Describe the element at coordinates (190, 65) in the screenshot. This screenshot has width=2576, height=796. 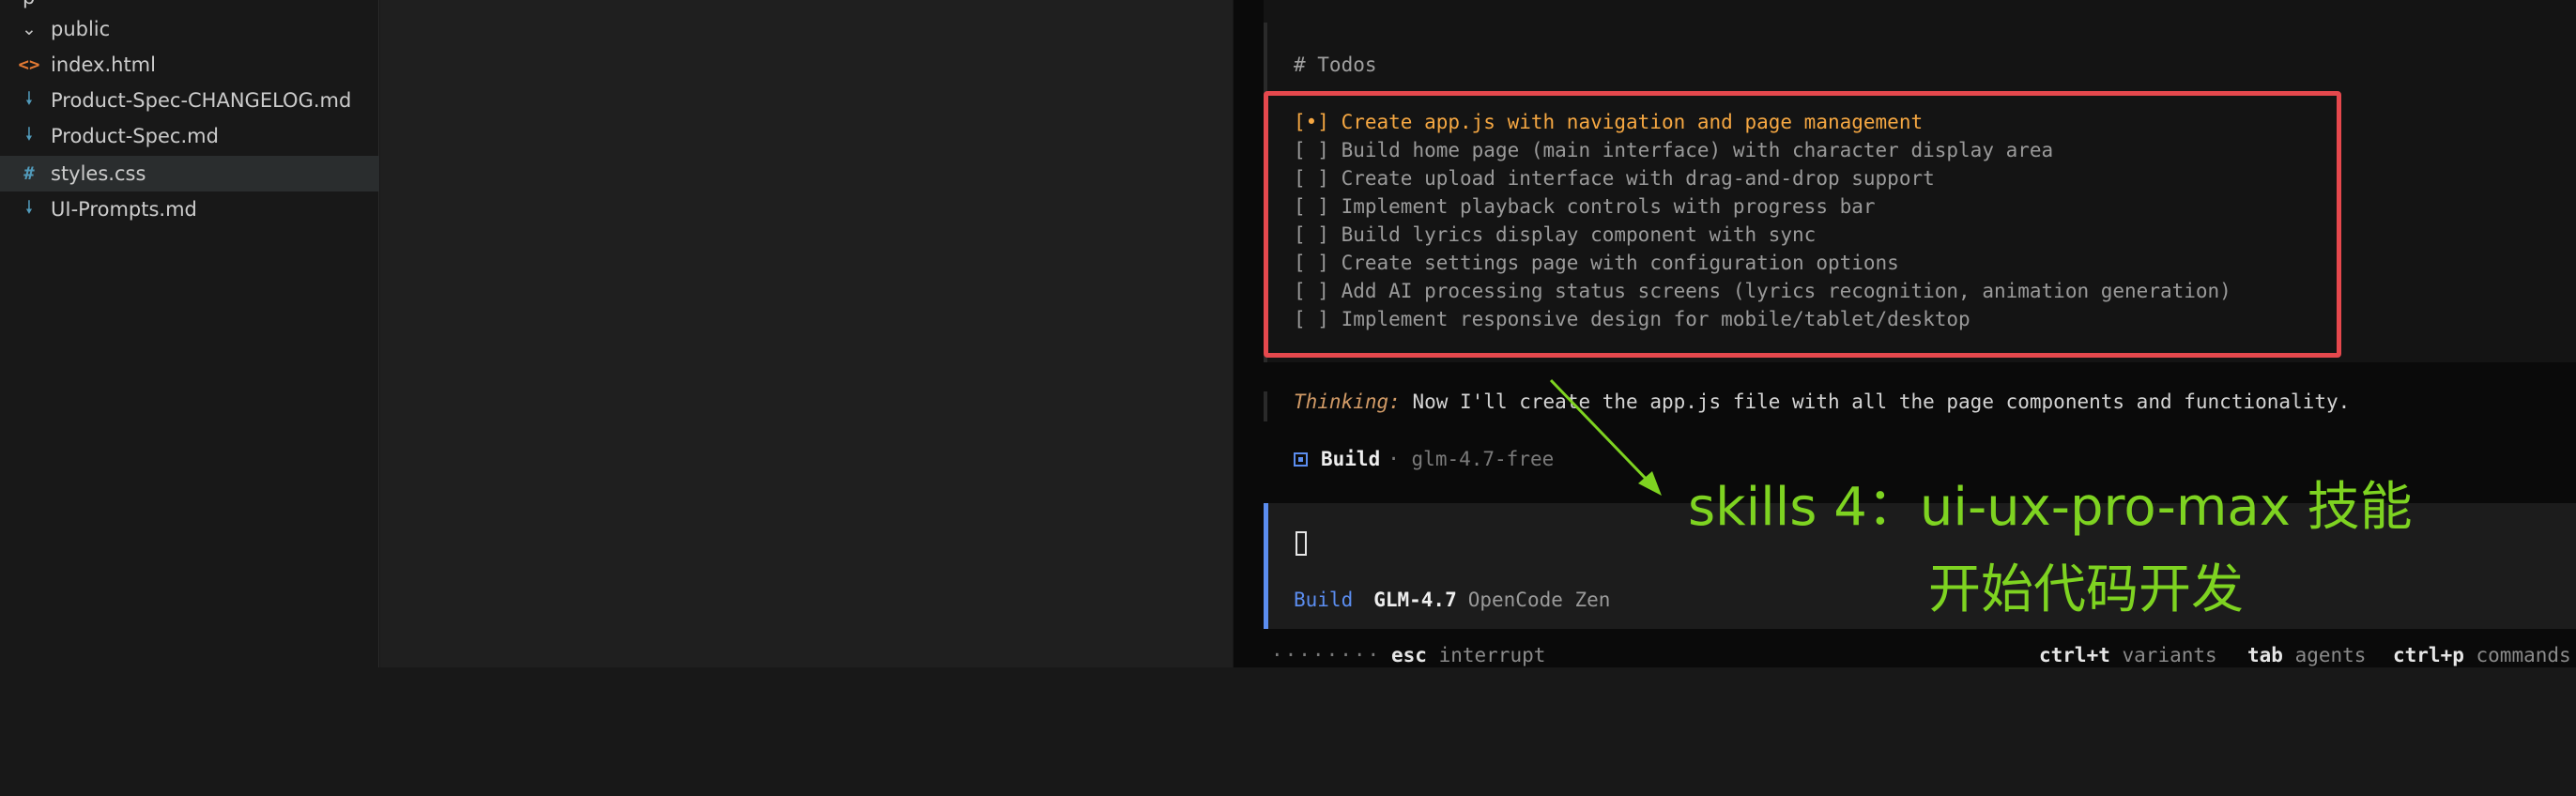
I see `explorer-file-index-html: <> index.html` at that location.